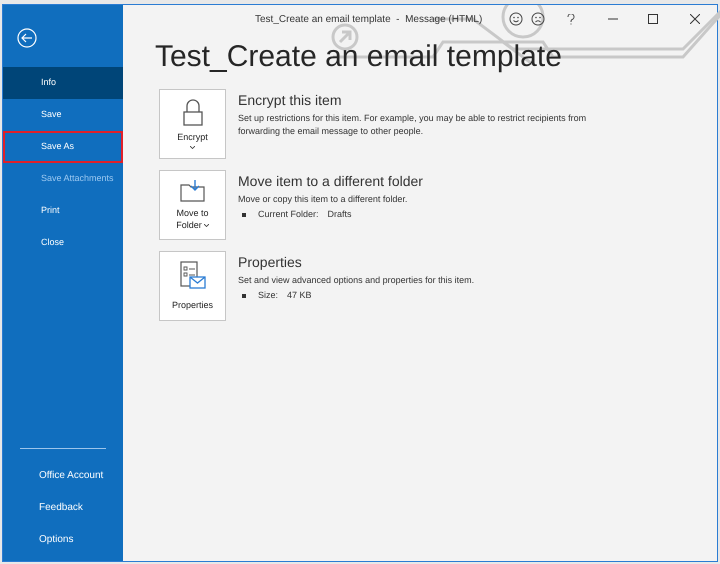  Describe the element at coordinates (323, 199) in the screenshot. I see `section-description: Move or copy this item to a different folder.` at that location.